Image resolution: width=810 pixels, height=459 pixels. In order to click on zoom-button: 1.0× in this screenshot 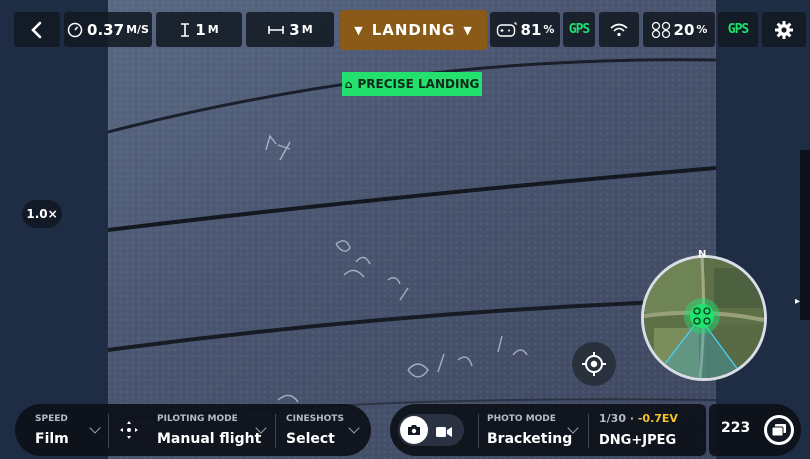, I will do `click(42, 214)`.